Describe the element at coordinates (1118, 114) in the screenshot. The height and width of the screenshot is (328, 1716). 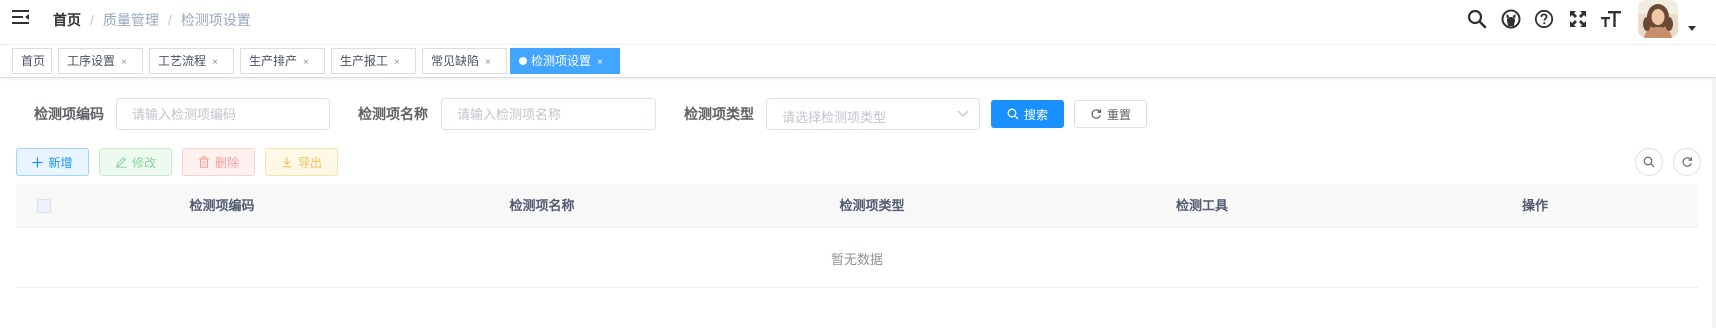
I see `reset-button-label: 重置` at that location.